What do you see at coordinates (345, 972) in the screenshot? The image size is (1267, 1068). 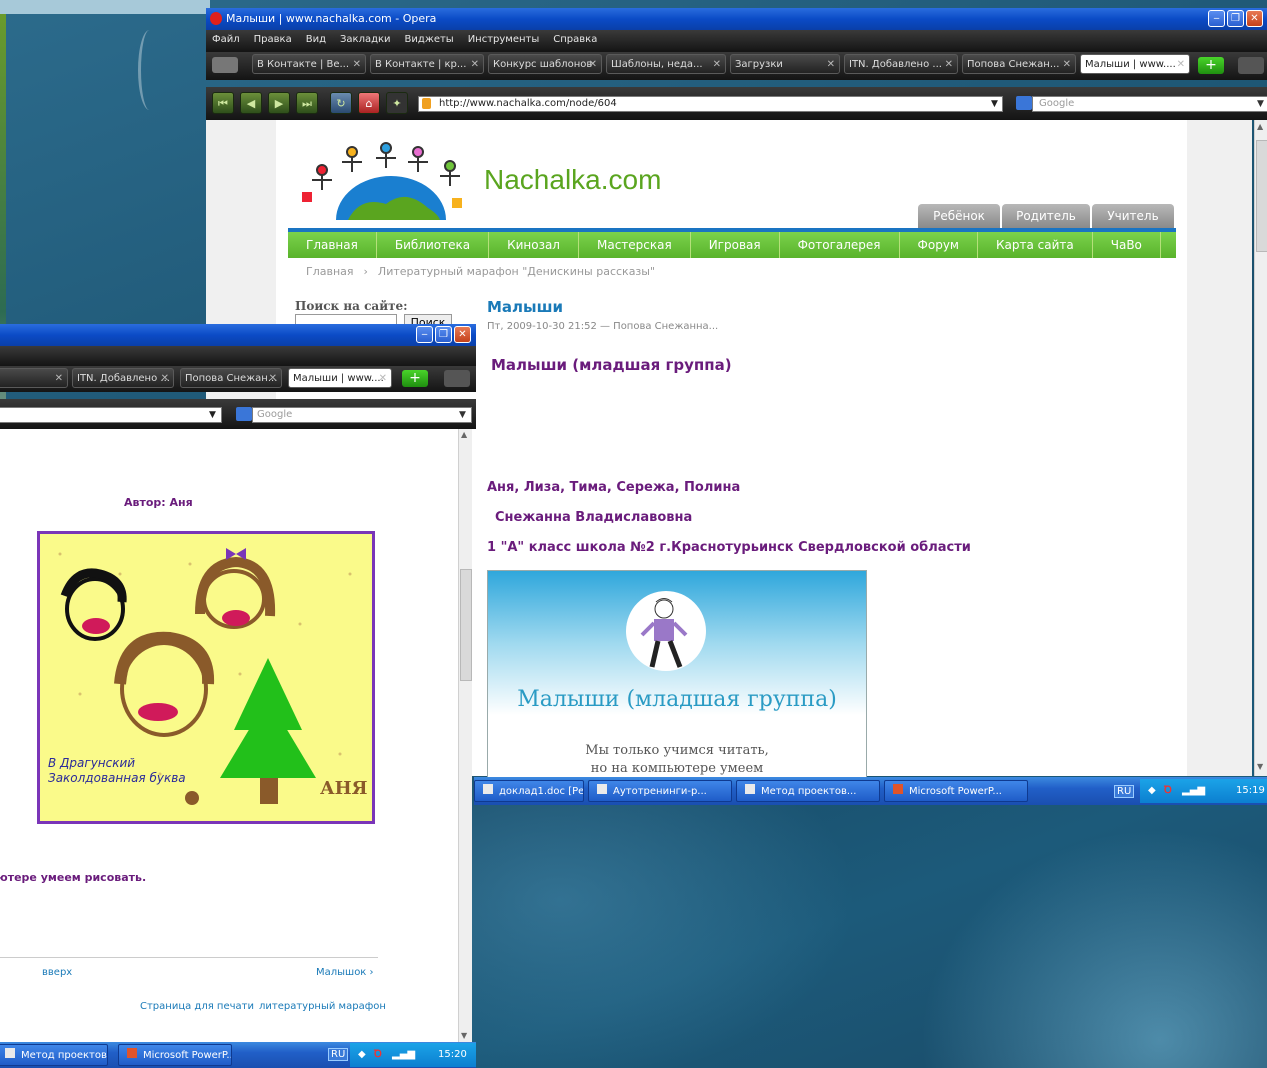 I see `link-next: Малышок ›` at bounding box center [345, 972].